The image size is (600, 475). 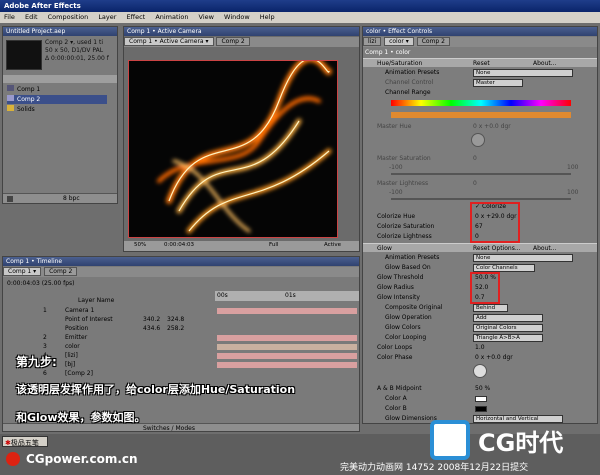 What do you see at coordinates (71, 198) in the screenshot?
I see `bpc-label: 8 bpc` at bounding box center [71, 198].